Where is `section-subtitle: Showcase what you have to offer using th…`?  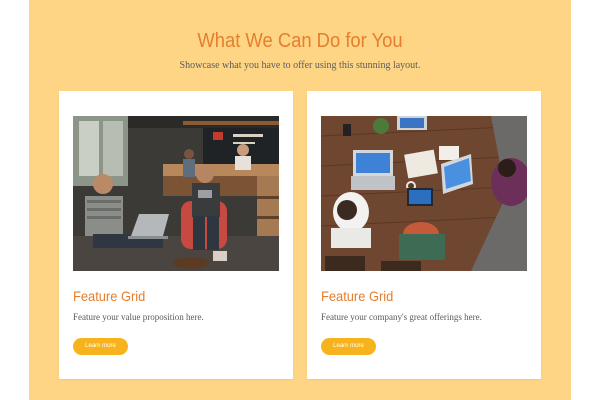
section-subtitle: Showcase what you have to offer using th… is located at coordinates (300, 65).